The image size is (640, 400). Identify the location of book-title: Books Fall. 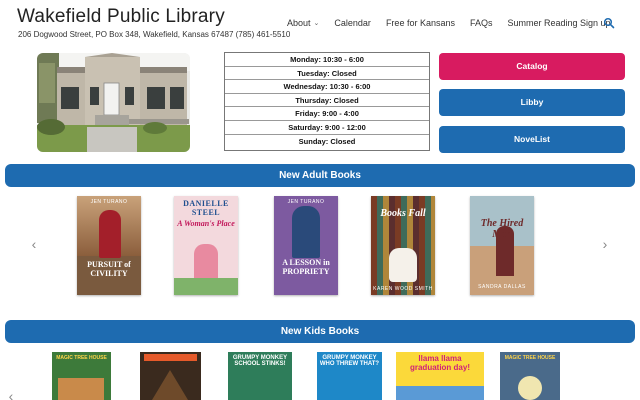
(403, 213).